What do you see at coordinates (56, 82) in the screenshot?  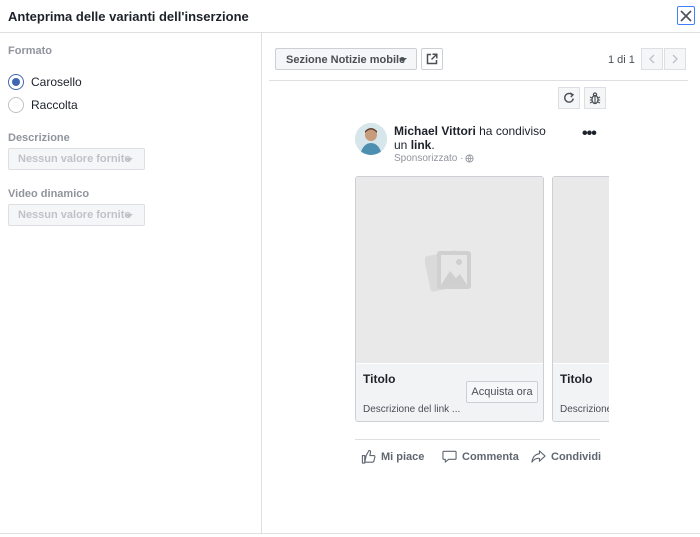 I see `radio-carousel-label: Carosello` at bounding box center [56, 82].